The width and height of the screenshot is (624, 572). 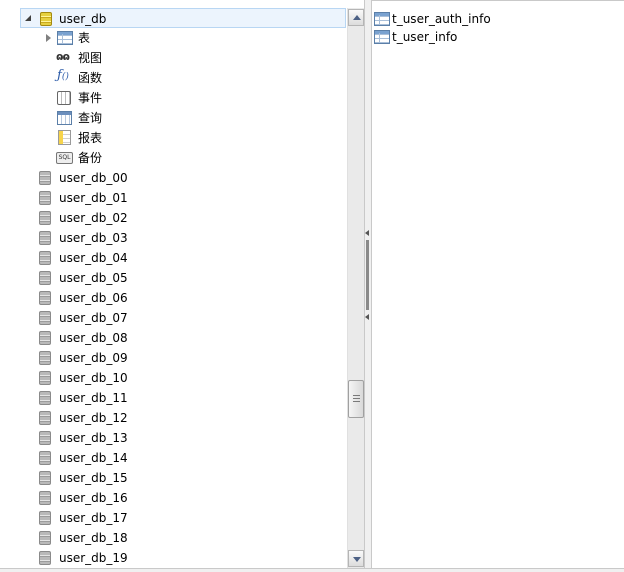 I want to click on tree-node-tables: 表, so click(x=173, y=38).